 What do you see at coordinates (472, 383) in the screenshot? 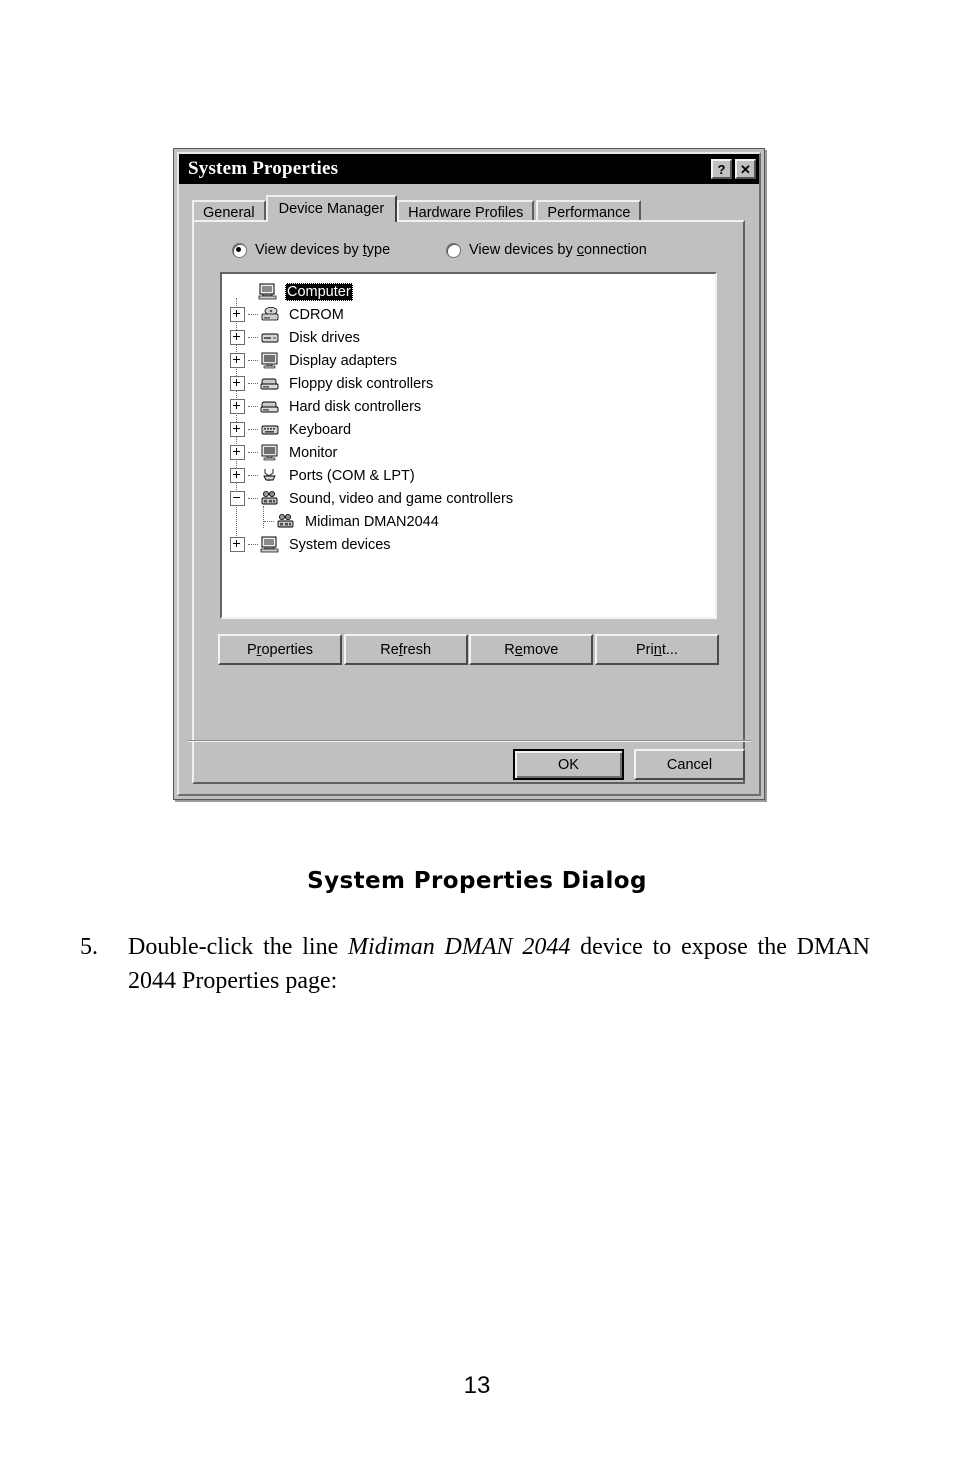
I see `tree-item-floppy-disk-controllers: Floppy disk controllers` at bounding box center [472, 383].